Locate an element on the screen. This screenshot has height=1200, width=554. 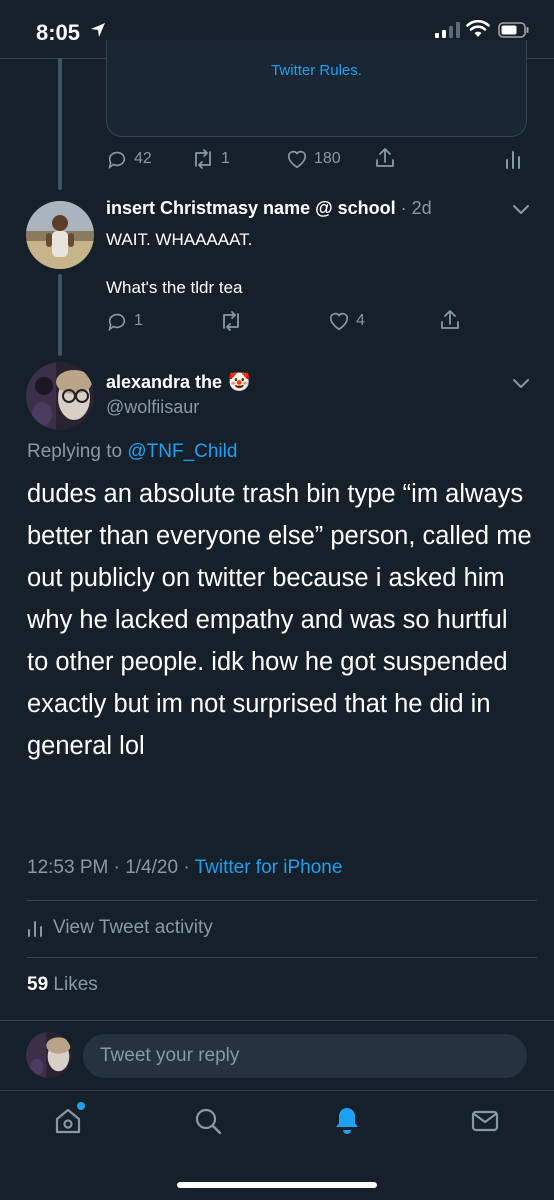
replying-to-mention: @TNF_Child is located at coordinates (182, 451).